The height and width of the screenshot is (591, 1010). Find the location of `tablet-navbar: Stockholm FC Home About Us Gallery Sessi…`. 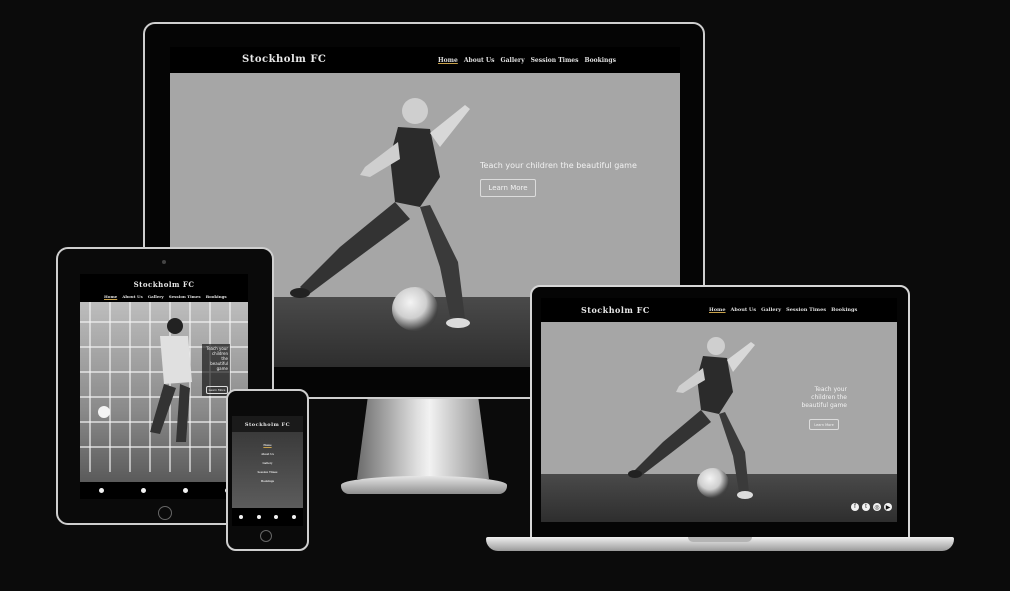

tablet-navbar: Stockholm FC Home About Us Gallery Sessi… is located at coordinates (164, 288).